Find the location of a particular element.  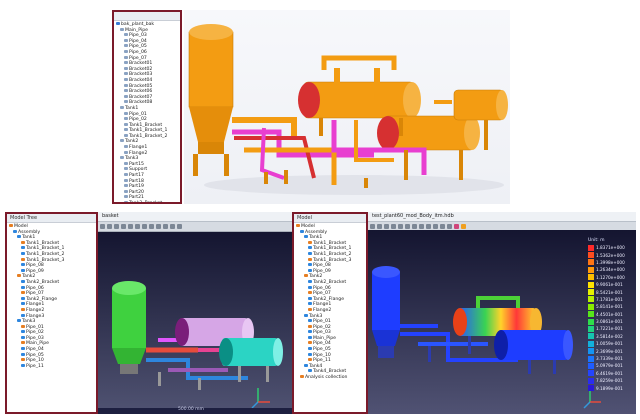

right-tree-header: Model is located at coordinates (330, 218).